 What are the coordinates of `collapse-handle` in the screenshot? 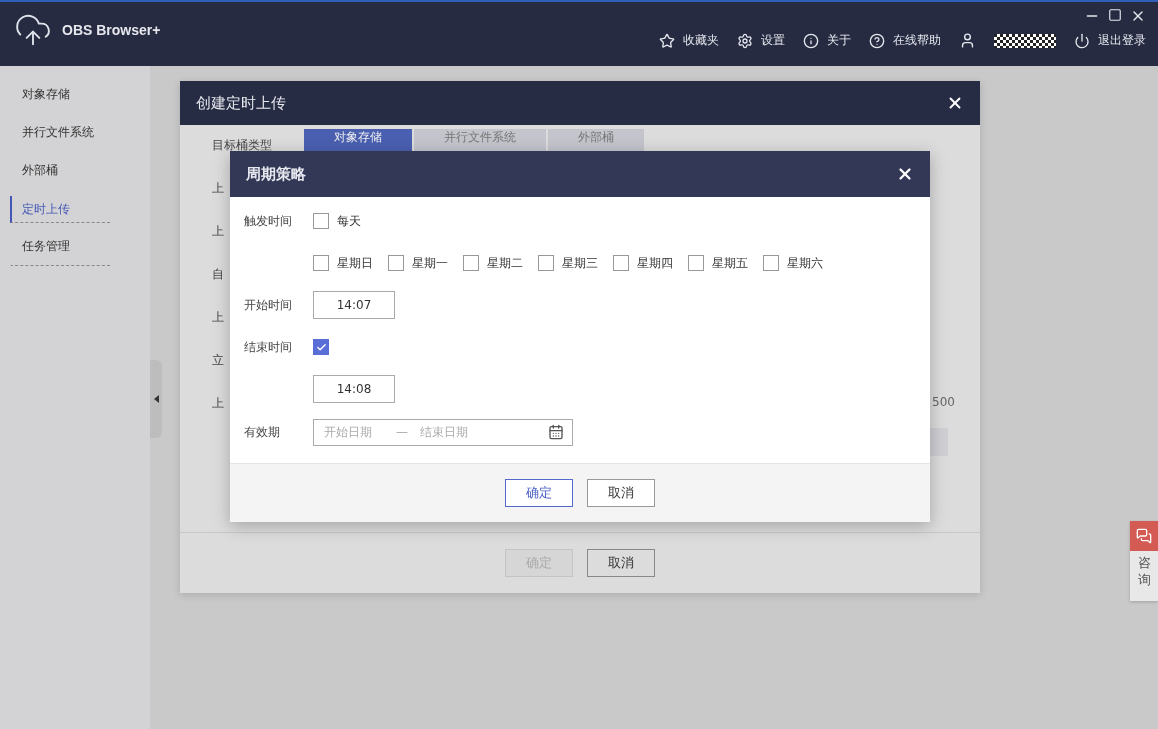 It's located at (156, 399).